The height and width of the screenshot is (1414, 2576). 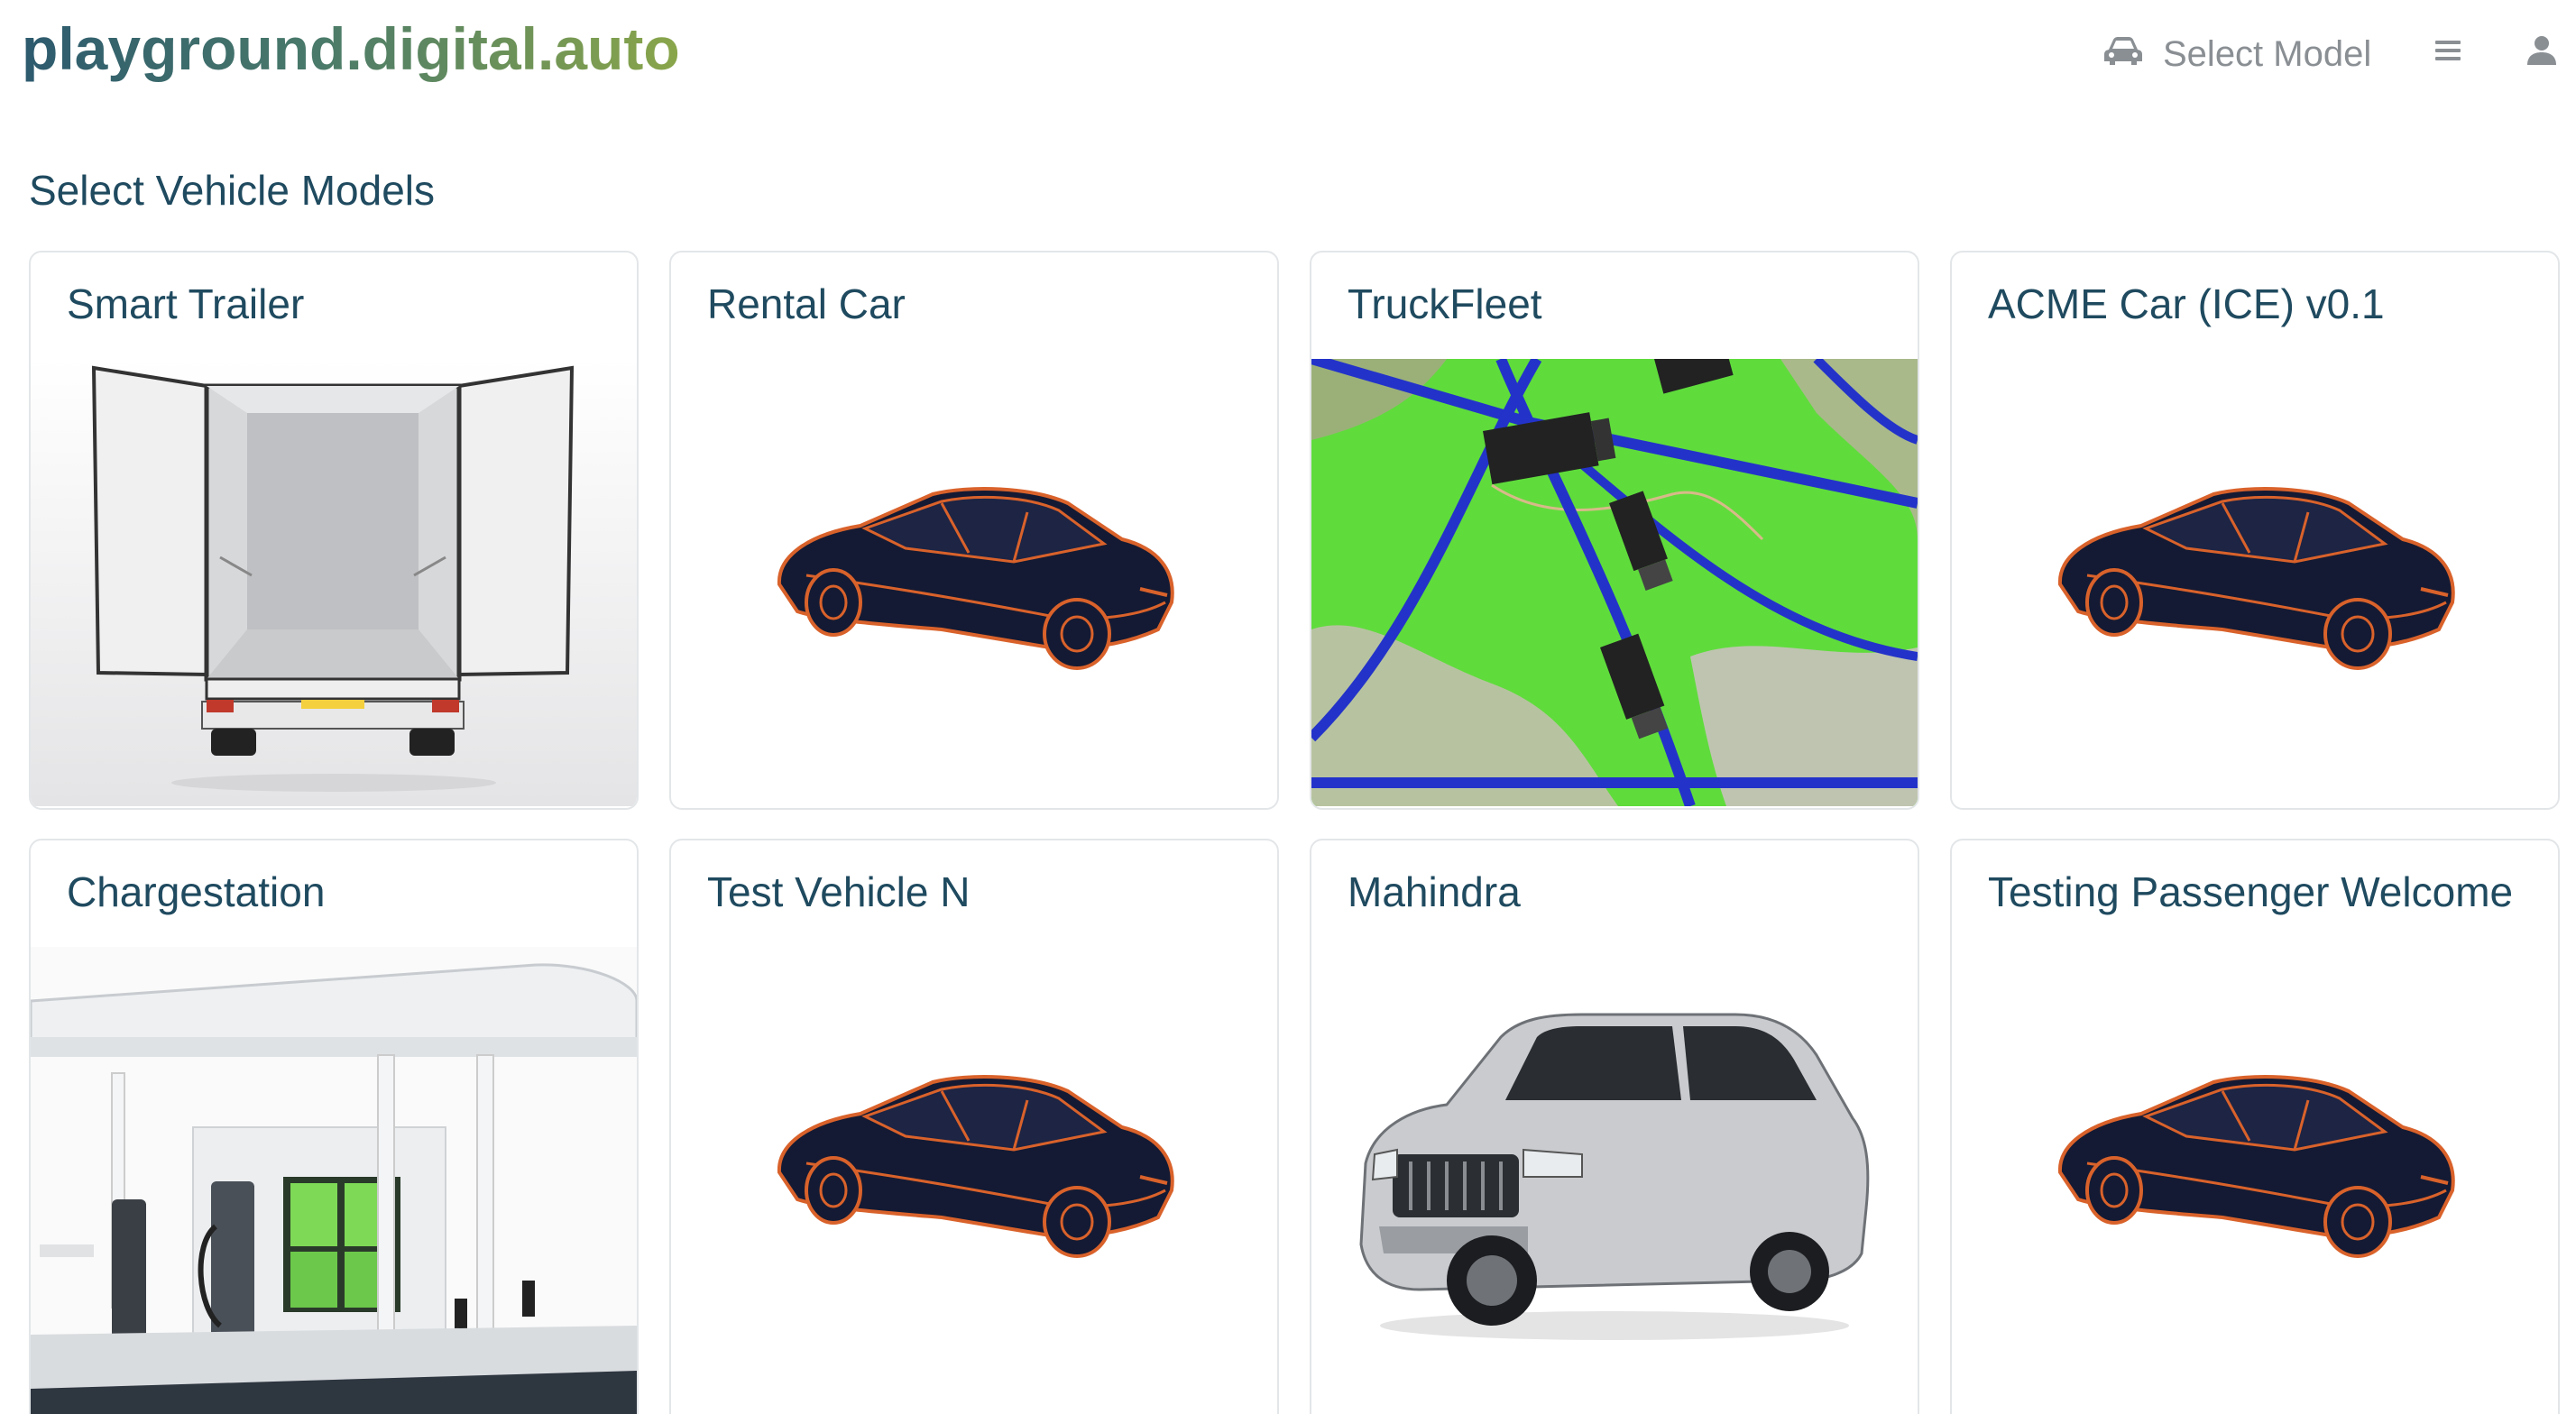 I want to click on model-card-title: Mahindra, so click(x=1434, y=892).